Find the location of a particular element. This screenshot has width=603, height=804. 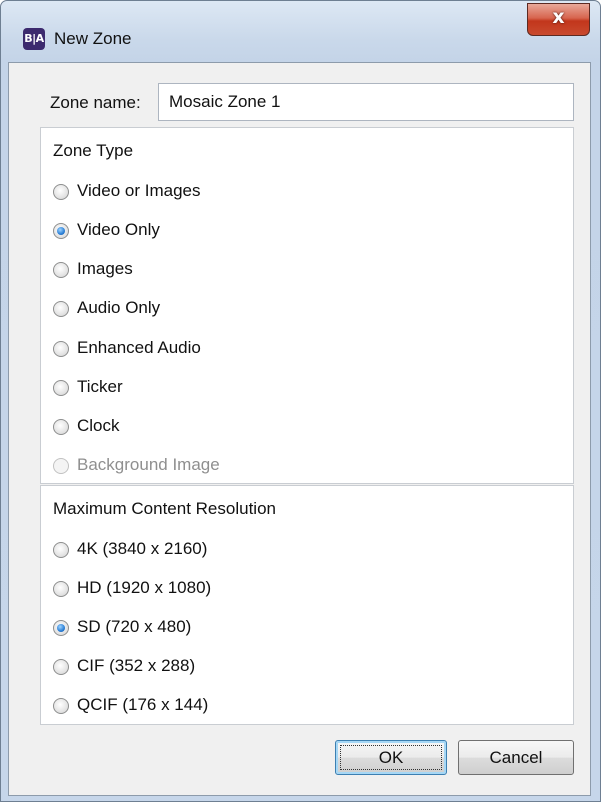

radio-label: SD (720 x 480) is located at coordinates (134, 626).